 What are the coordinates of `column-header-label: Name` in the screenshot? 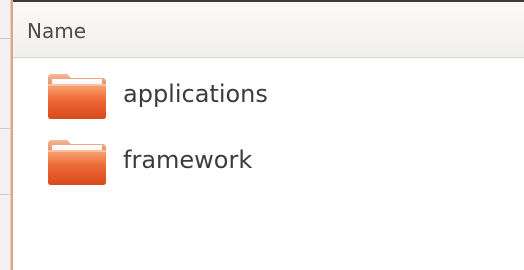 It's located at (57, 31).